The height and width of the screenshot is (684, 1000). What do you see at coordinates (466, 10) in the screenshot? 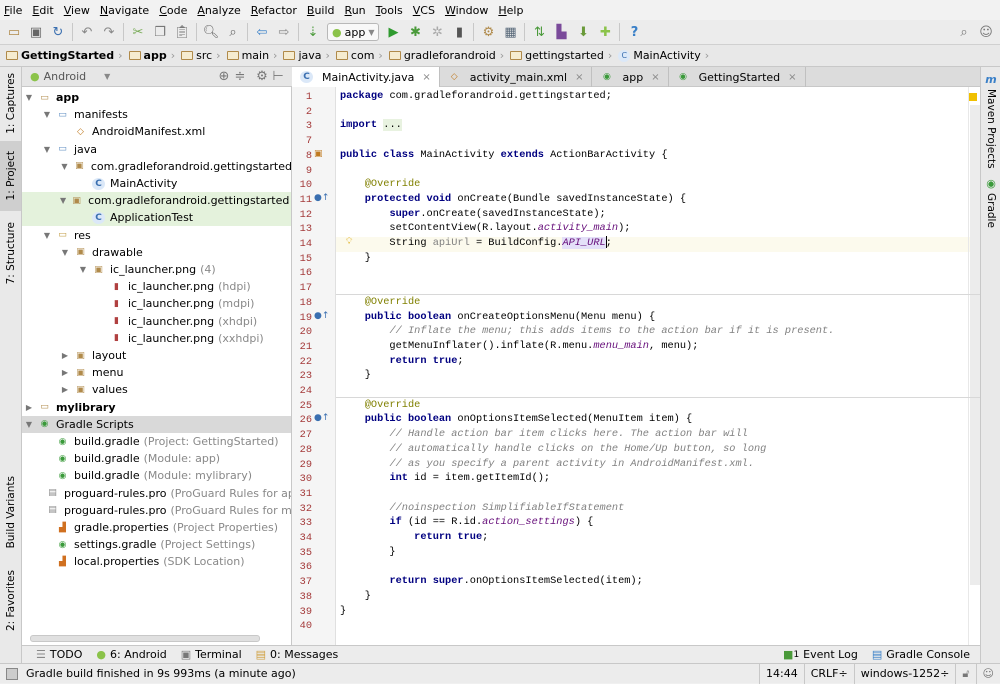
I see `menu-window: Window` at bounding box center [466, 10].